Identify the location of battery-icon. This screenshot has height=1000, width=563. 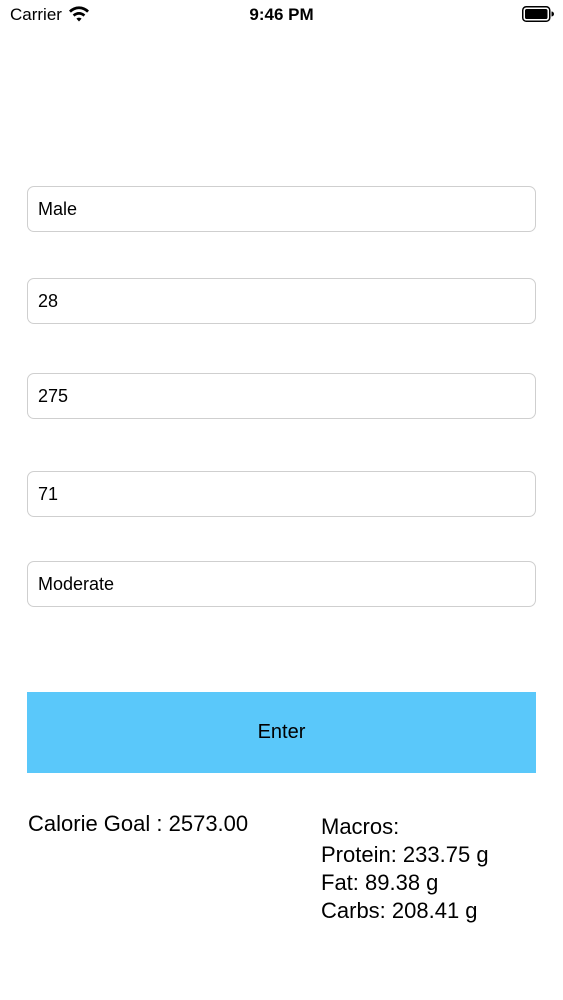
(538, 14).